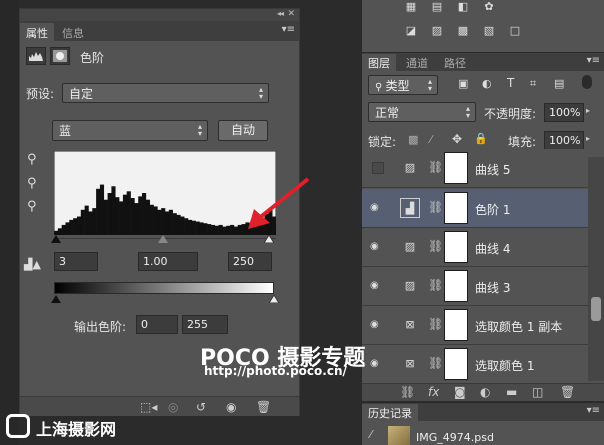 This screenshot has height=445, width=604. I want to click on channel-dropdown: 蓝 ▴ ▾, so click(130, 130).